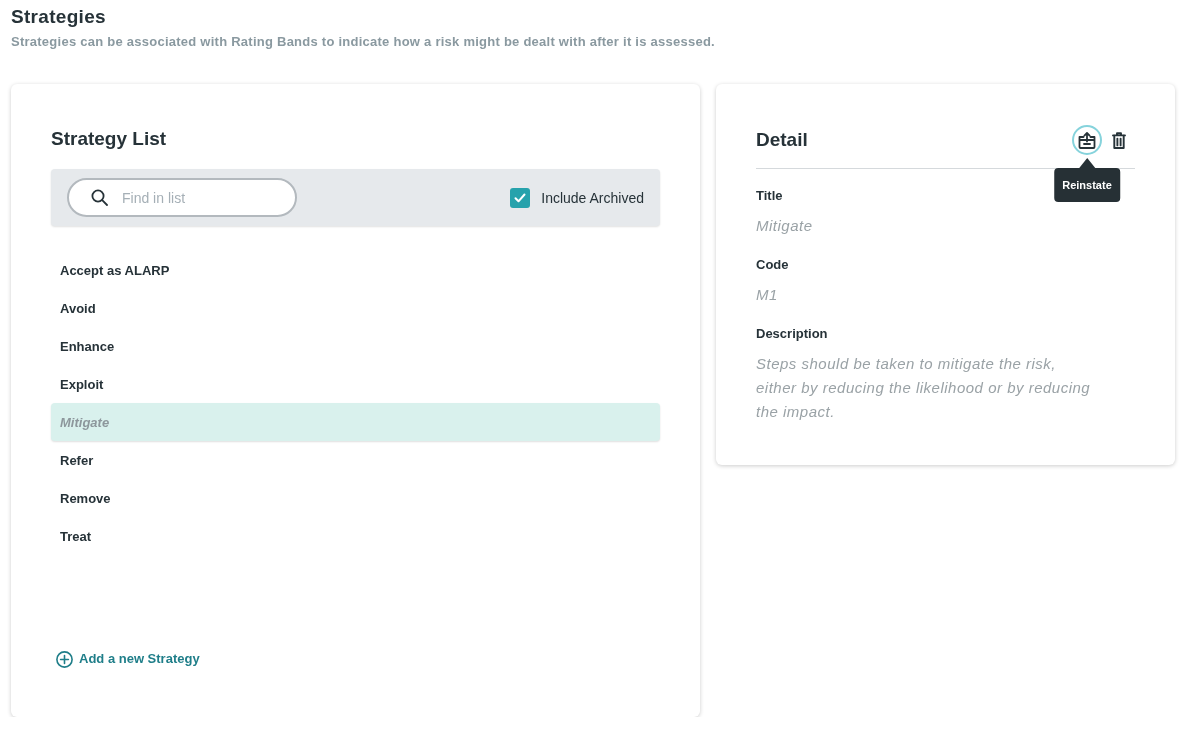  What do you see at coordinates (355, 460) in the screenshot?
I see `strategy-list-item: Refer` at bounding box center [355, 460].